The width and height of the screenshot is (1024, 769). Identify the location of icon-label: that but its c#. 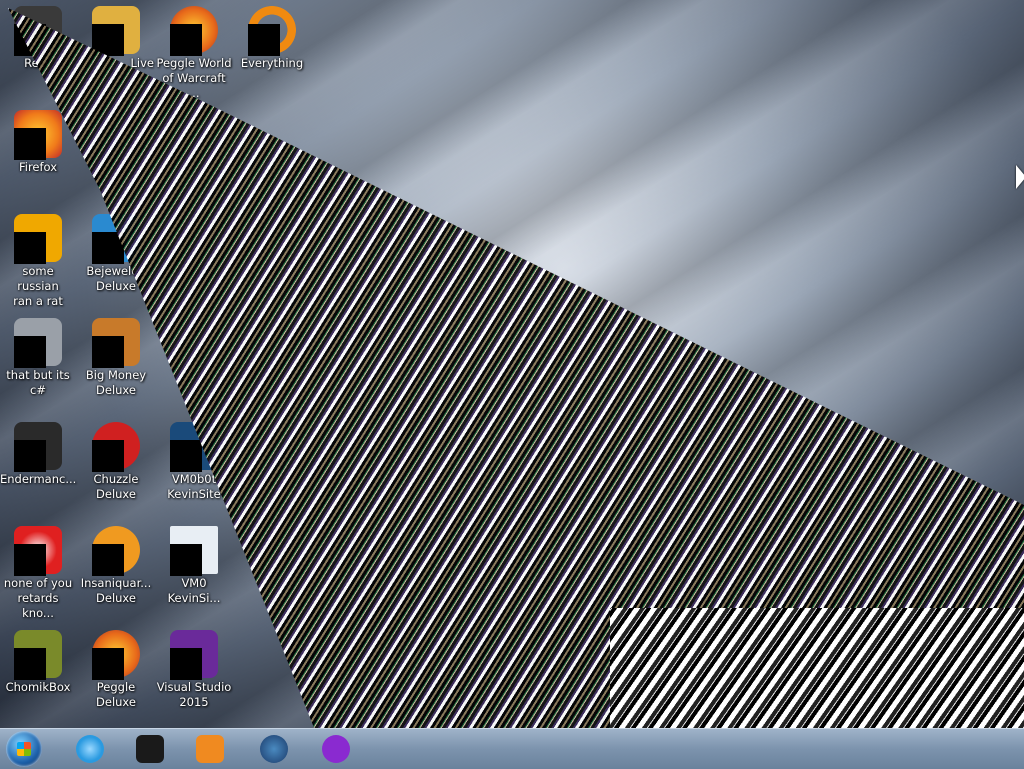
(38, 382).